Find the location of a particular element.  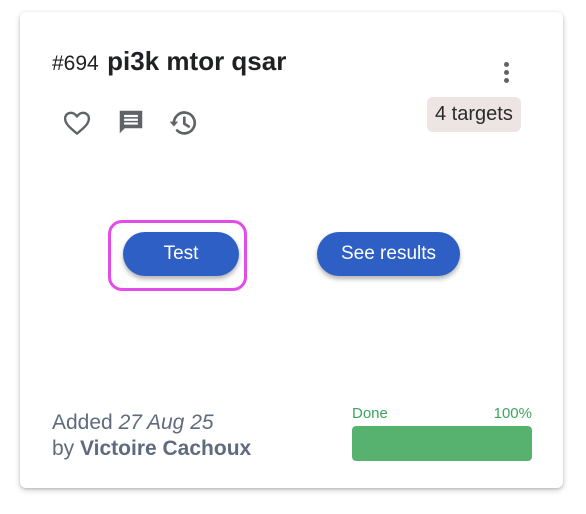

favorite-heart-icon is located at coordinates (77, 123).